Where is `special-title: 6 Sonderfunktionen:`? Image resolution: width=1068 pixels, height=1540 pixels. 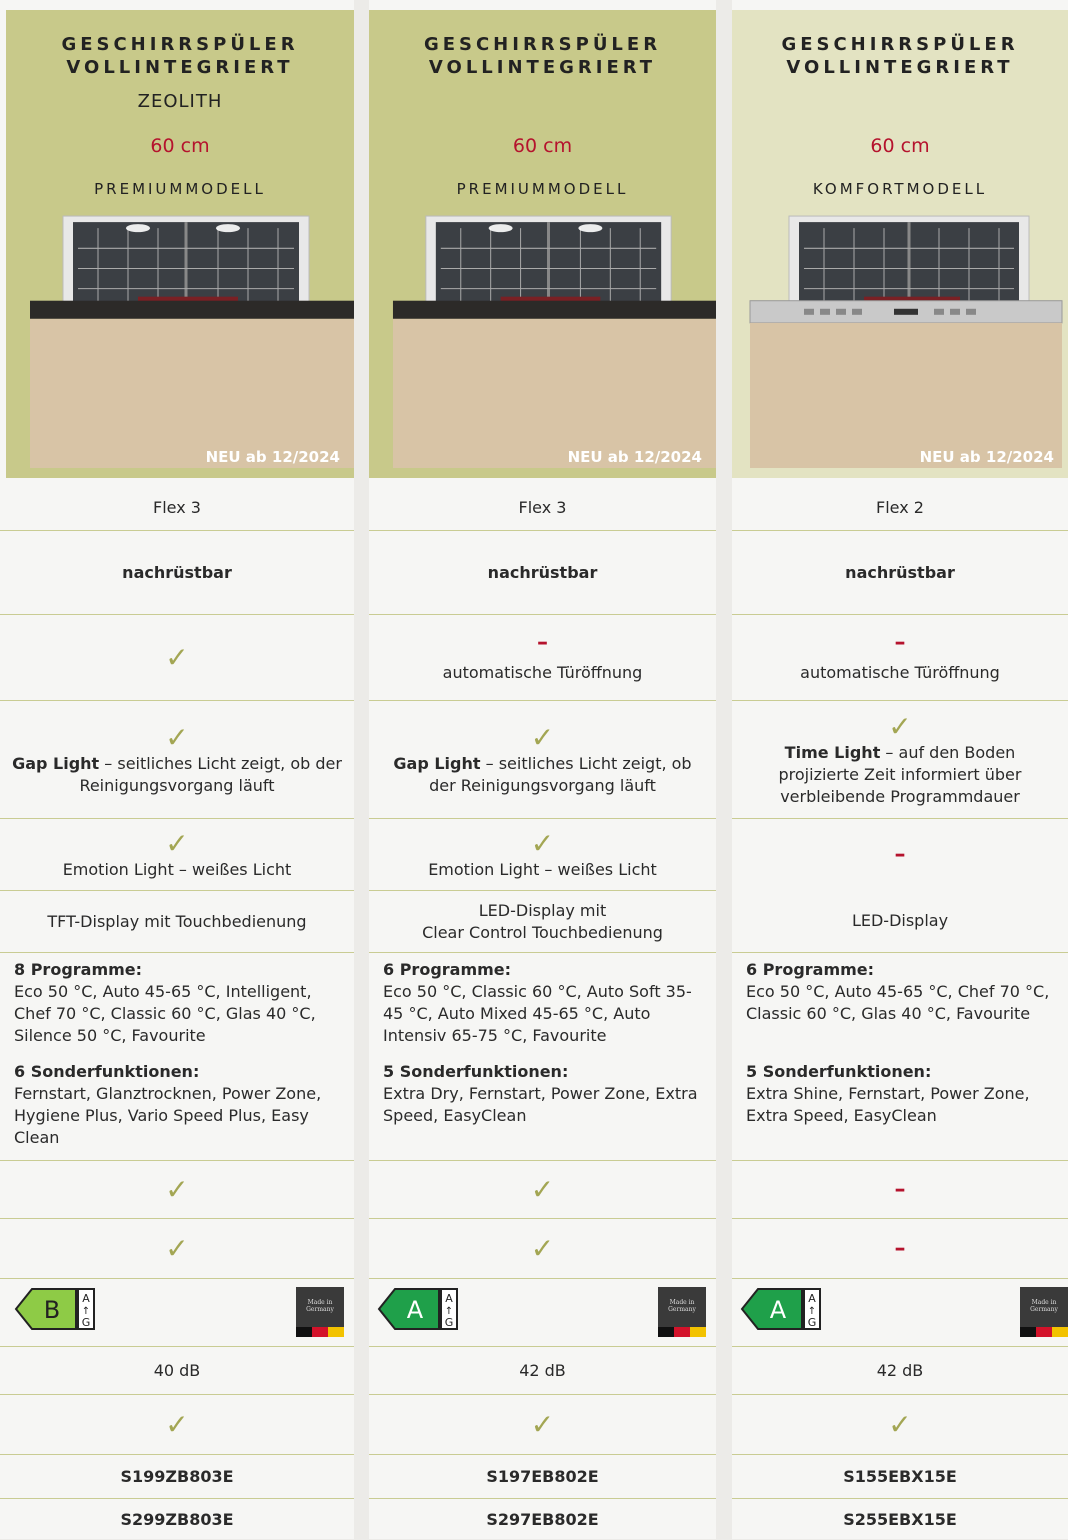 special-title: 6 Sonderfunktionen: is located at coordinates (107, 1071).